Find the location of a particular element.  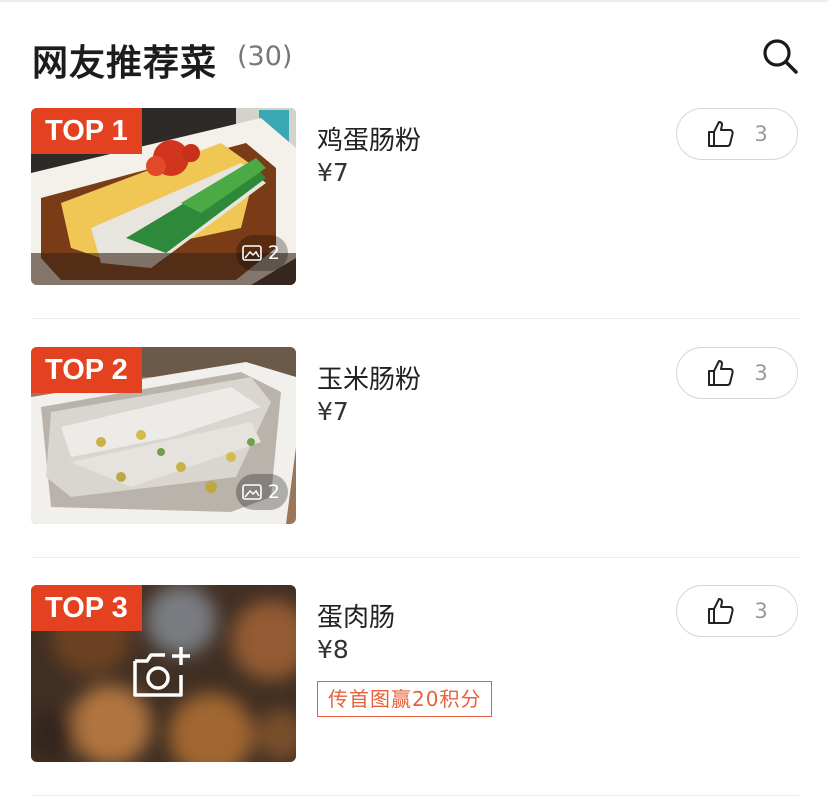

rank-badge: TOP 2 is located at coordinates (86, 370).